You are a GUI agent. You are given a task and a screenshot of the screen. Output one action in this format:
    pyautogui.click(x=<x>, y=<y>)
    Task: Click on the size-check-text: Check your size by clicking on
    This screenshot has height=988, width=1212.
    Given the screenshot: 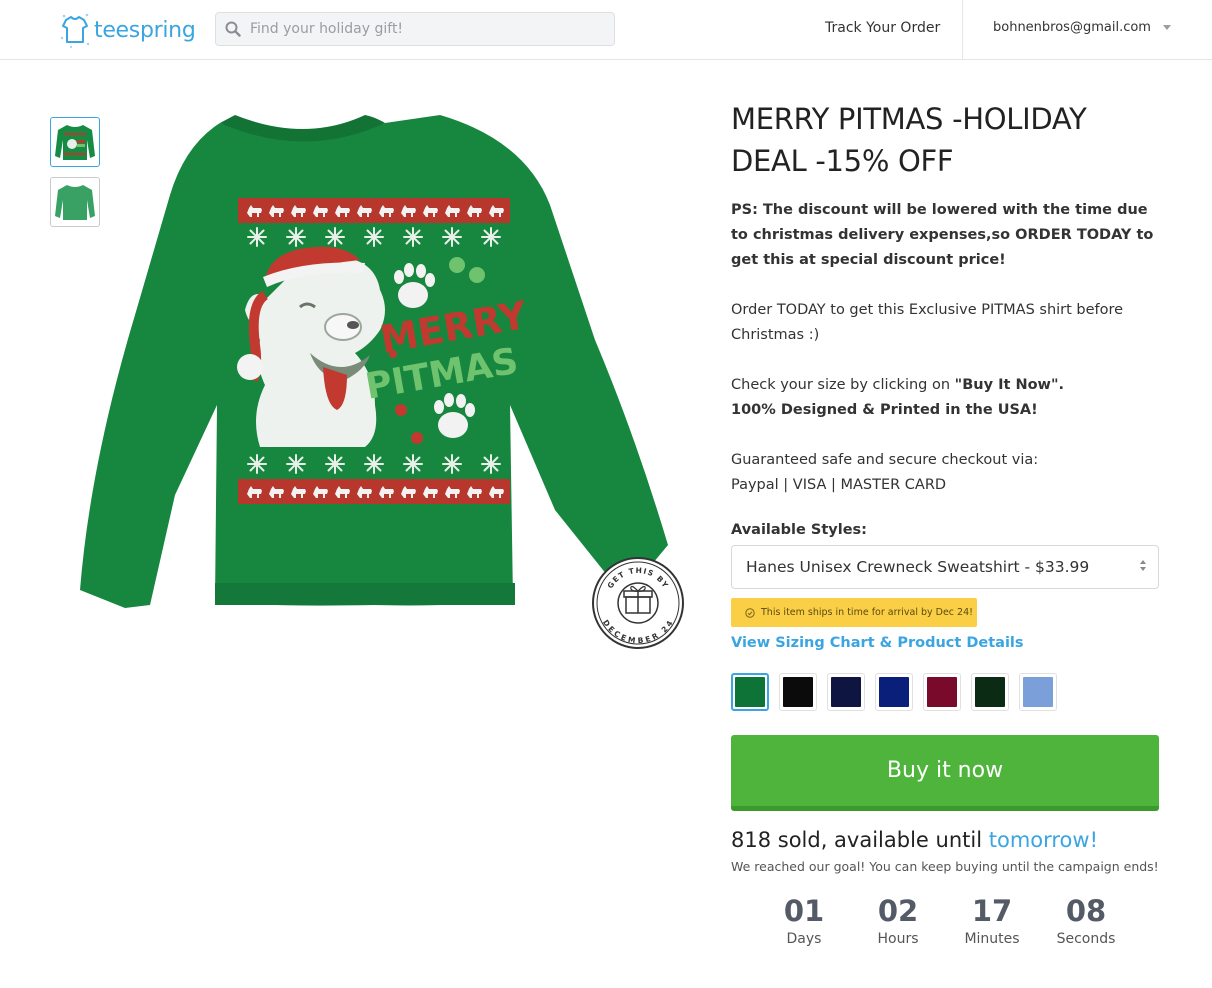 What is the action you would take?
    pyautogui.click(x=843, y=385)
    